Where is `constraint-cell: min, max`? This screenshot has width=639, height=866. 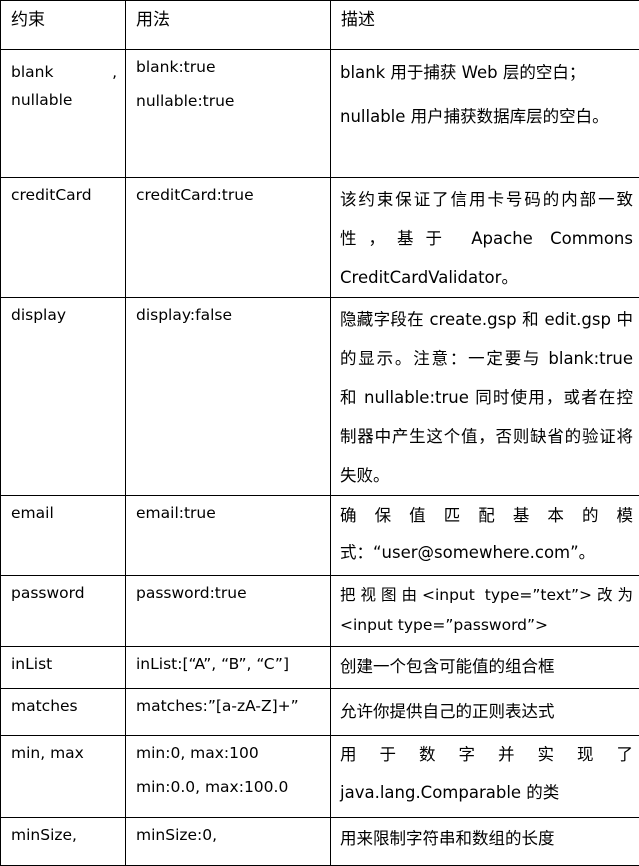 constraint-cell: min, max is located at coordinates (63, 777).